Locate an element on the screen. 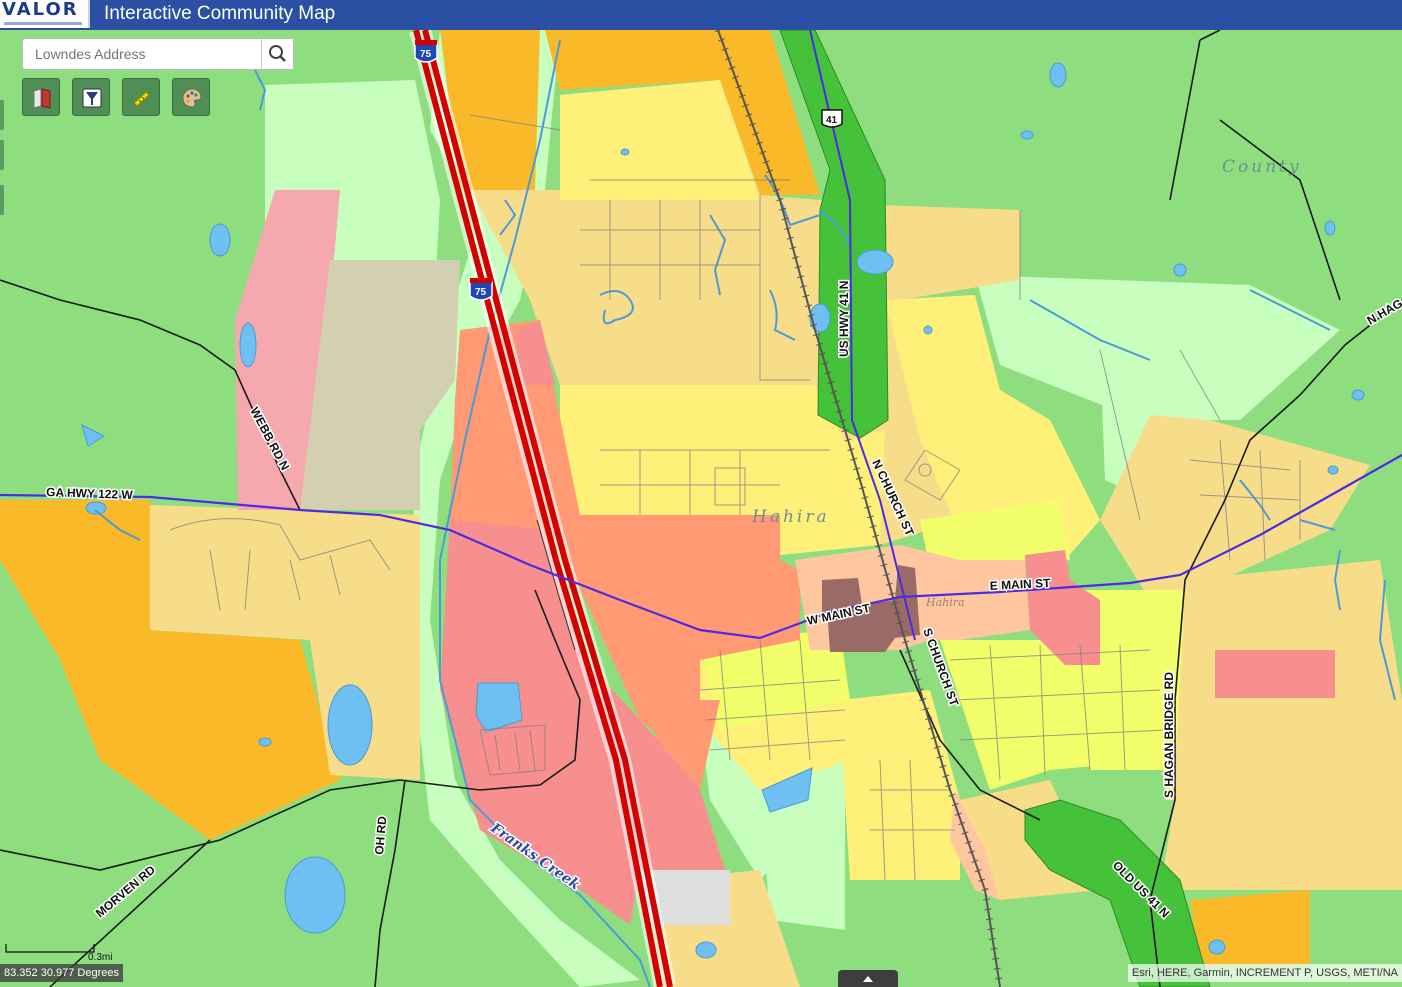 The width and height of the screenshot is (1402, 987). chevron-up-icon is located at coordinates (868, 979).